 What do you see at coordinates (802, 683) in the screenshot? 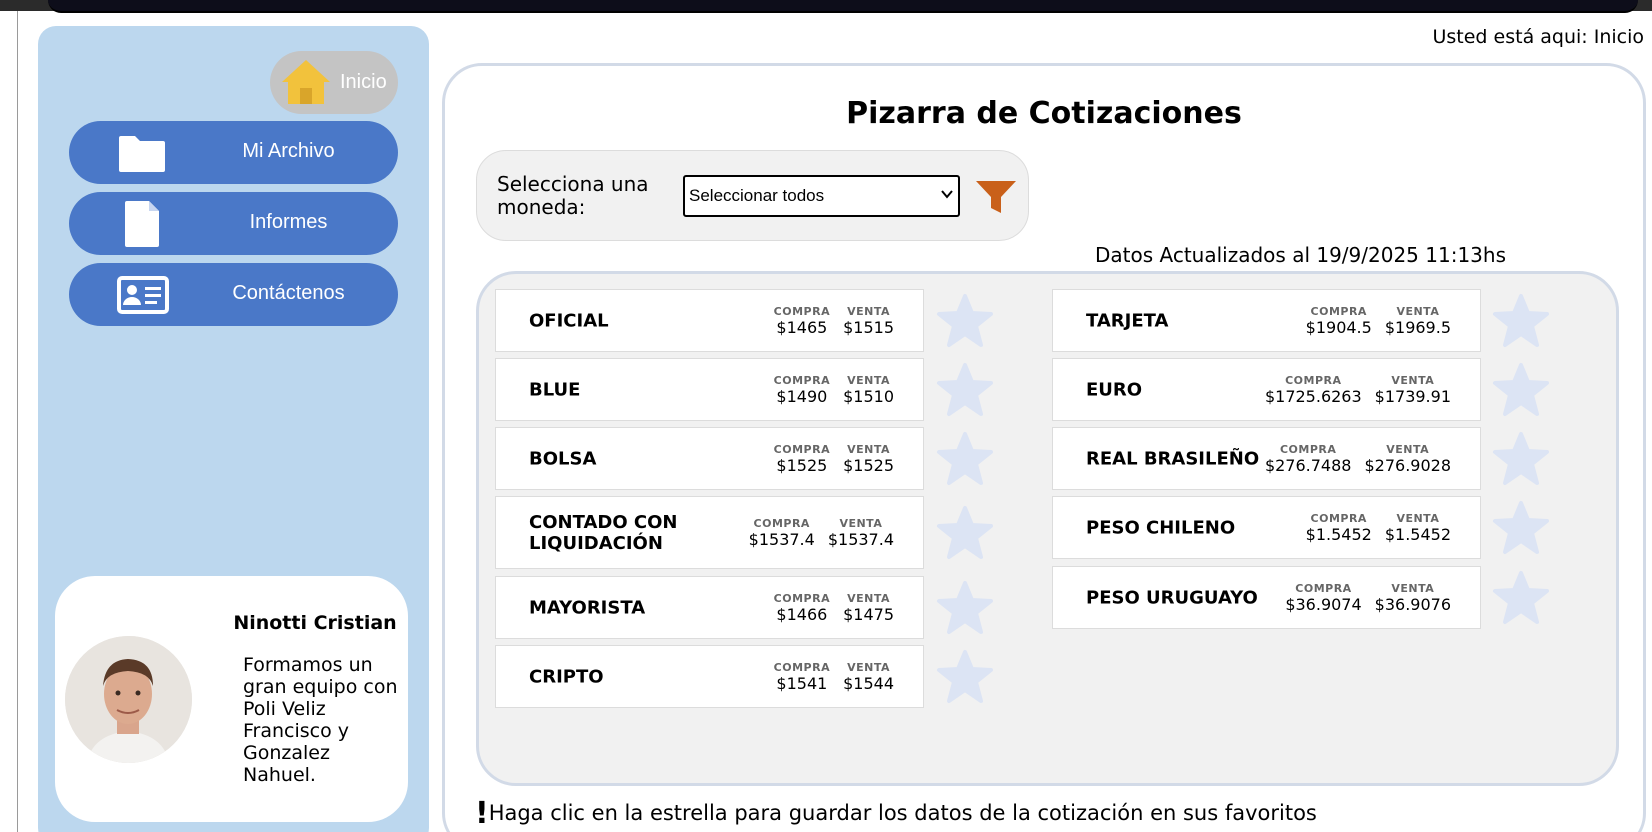
I see `buy-value: $1541` at bounding box center [802, 683].